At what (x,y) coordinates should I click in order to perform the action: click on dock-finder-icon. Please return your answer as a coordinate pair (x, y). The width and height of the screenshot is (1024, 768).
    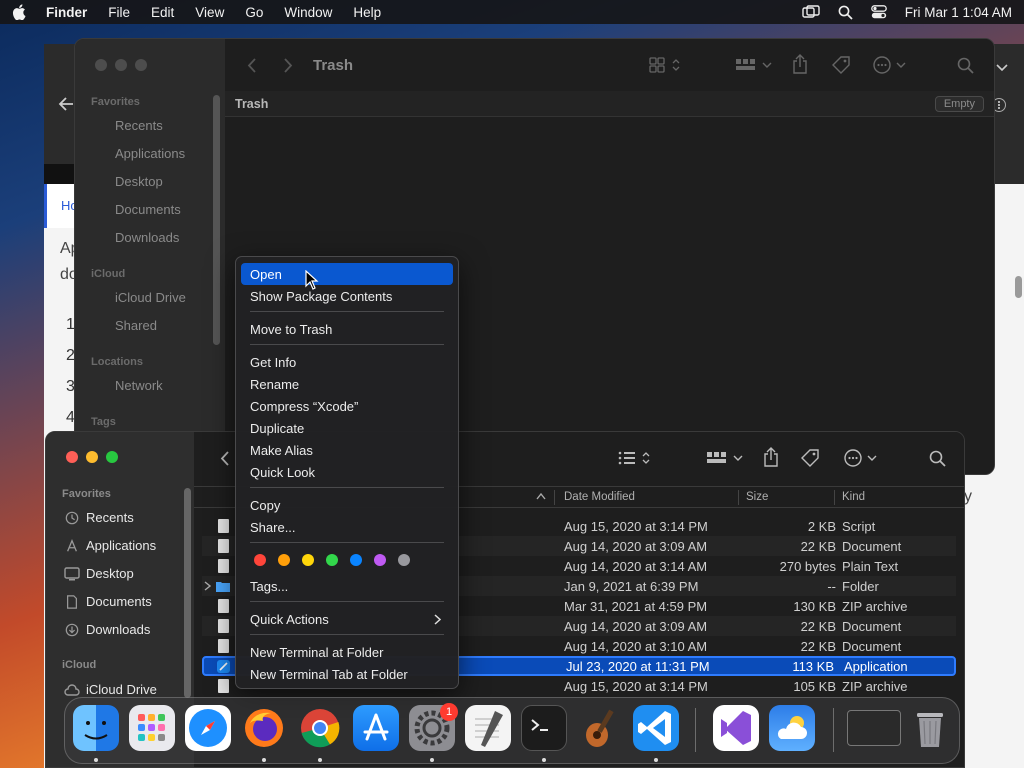
    Looking at the image, I should click on (96, 728).